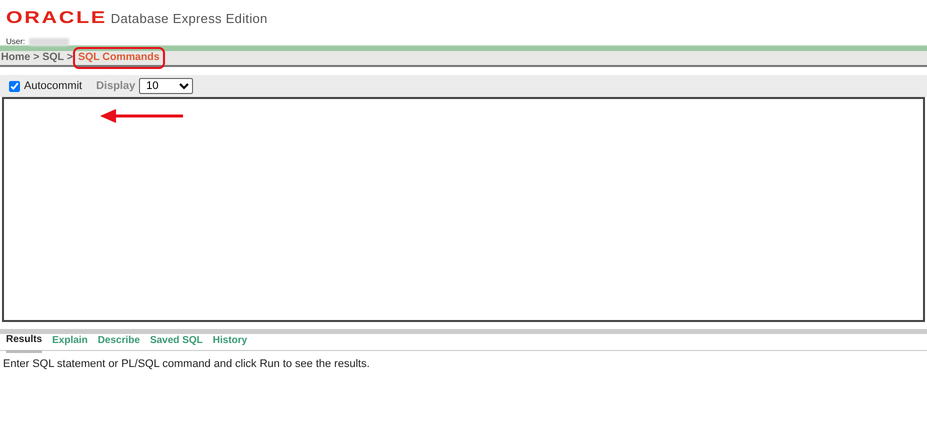  Describe the element at coordinates (230, 342) in the screenshot. I see `tab: History` at that location.